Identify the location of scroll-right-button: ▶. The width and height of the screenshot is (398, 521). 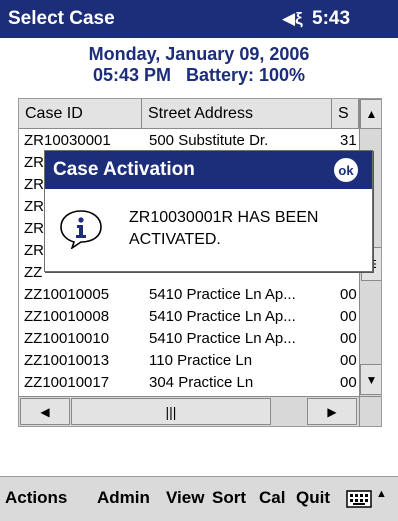
(332, 411).